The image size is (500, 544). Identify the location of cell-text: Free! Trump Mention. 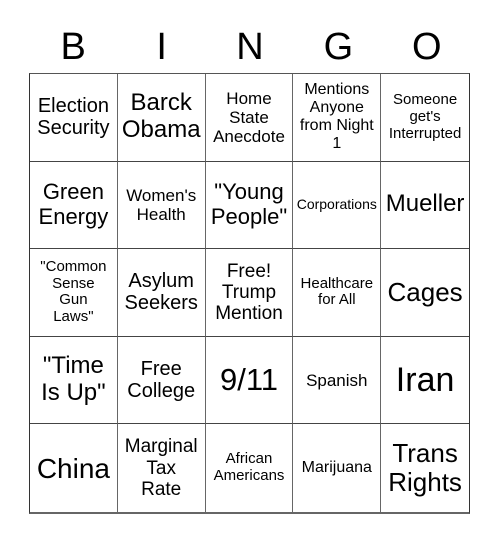
(249, 292).